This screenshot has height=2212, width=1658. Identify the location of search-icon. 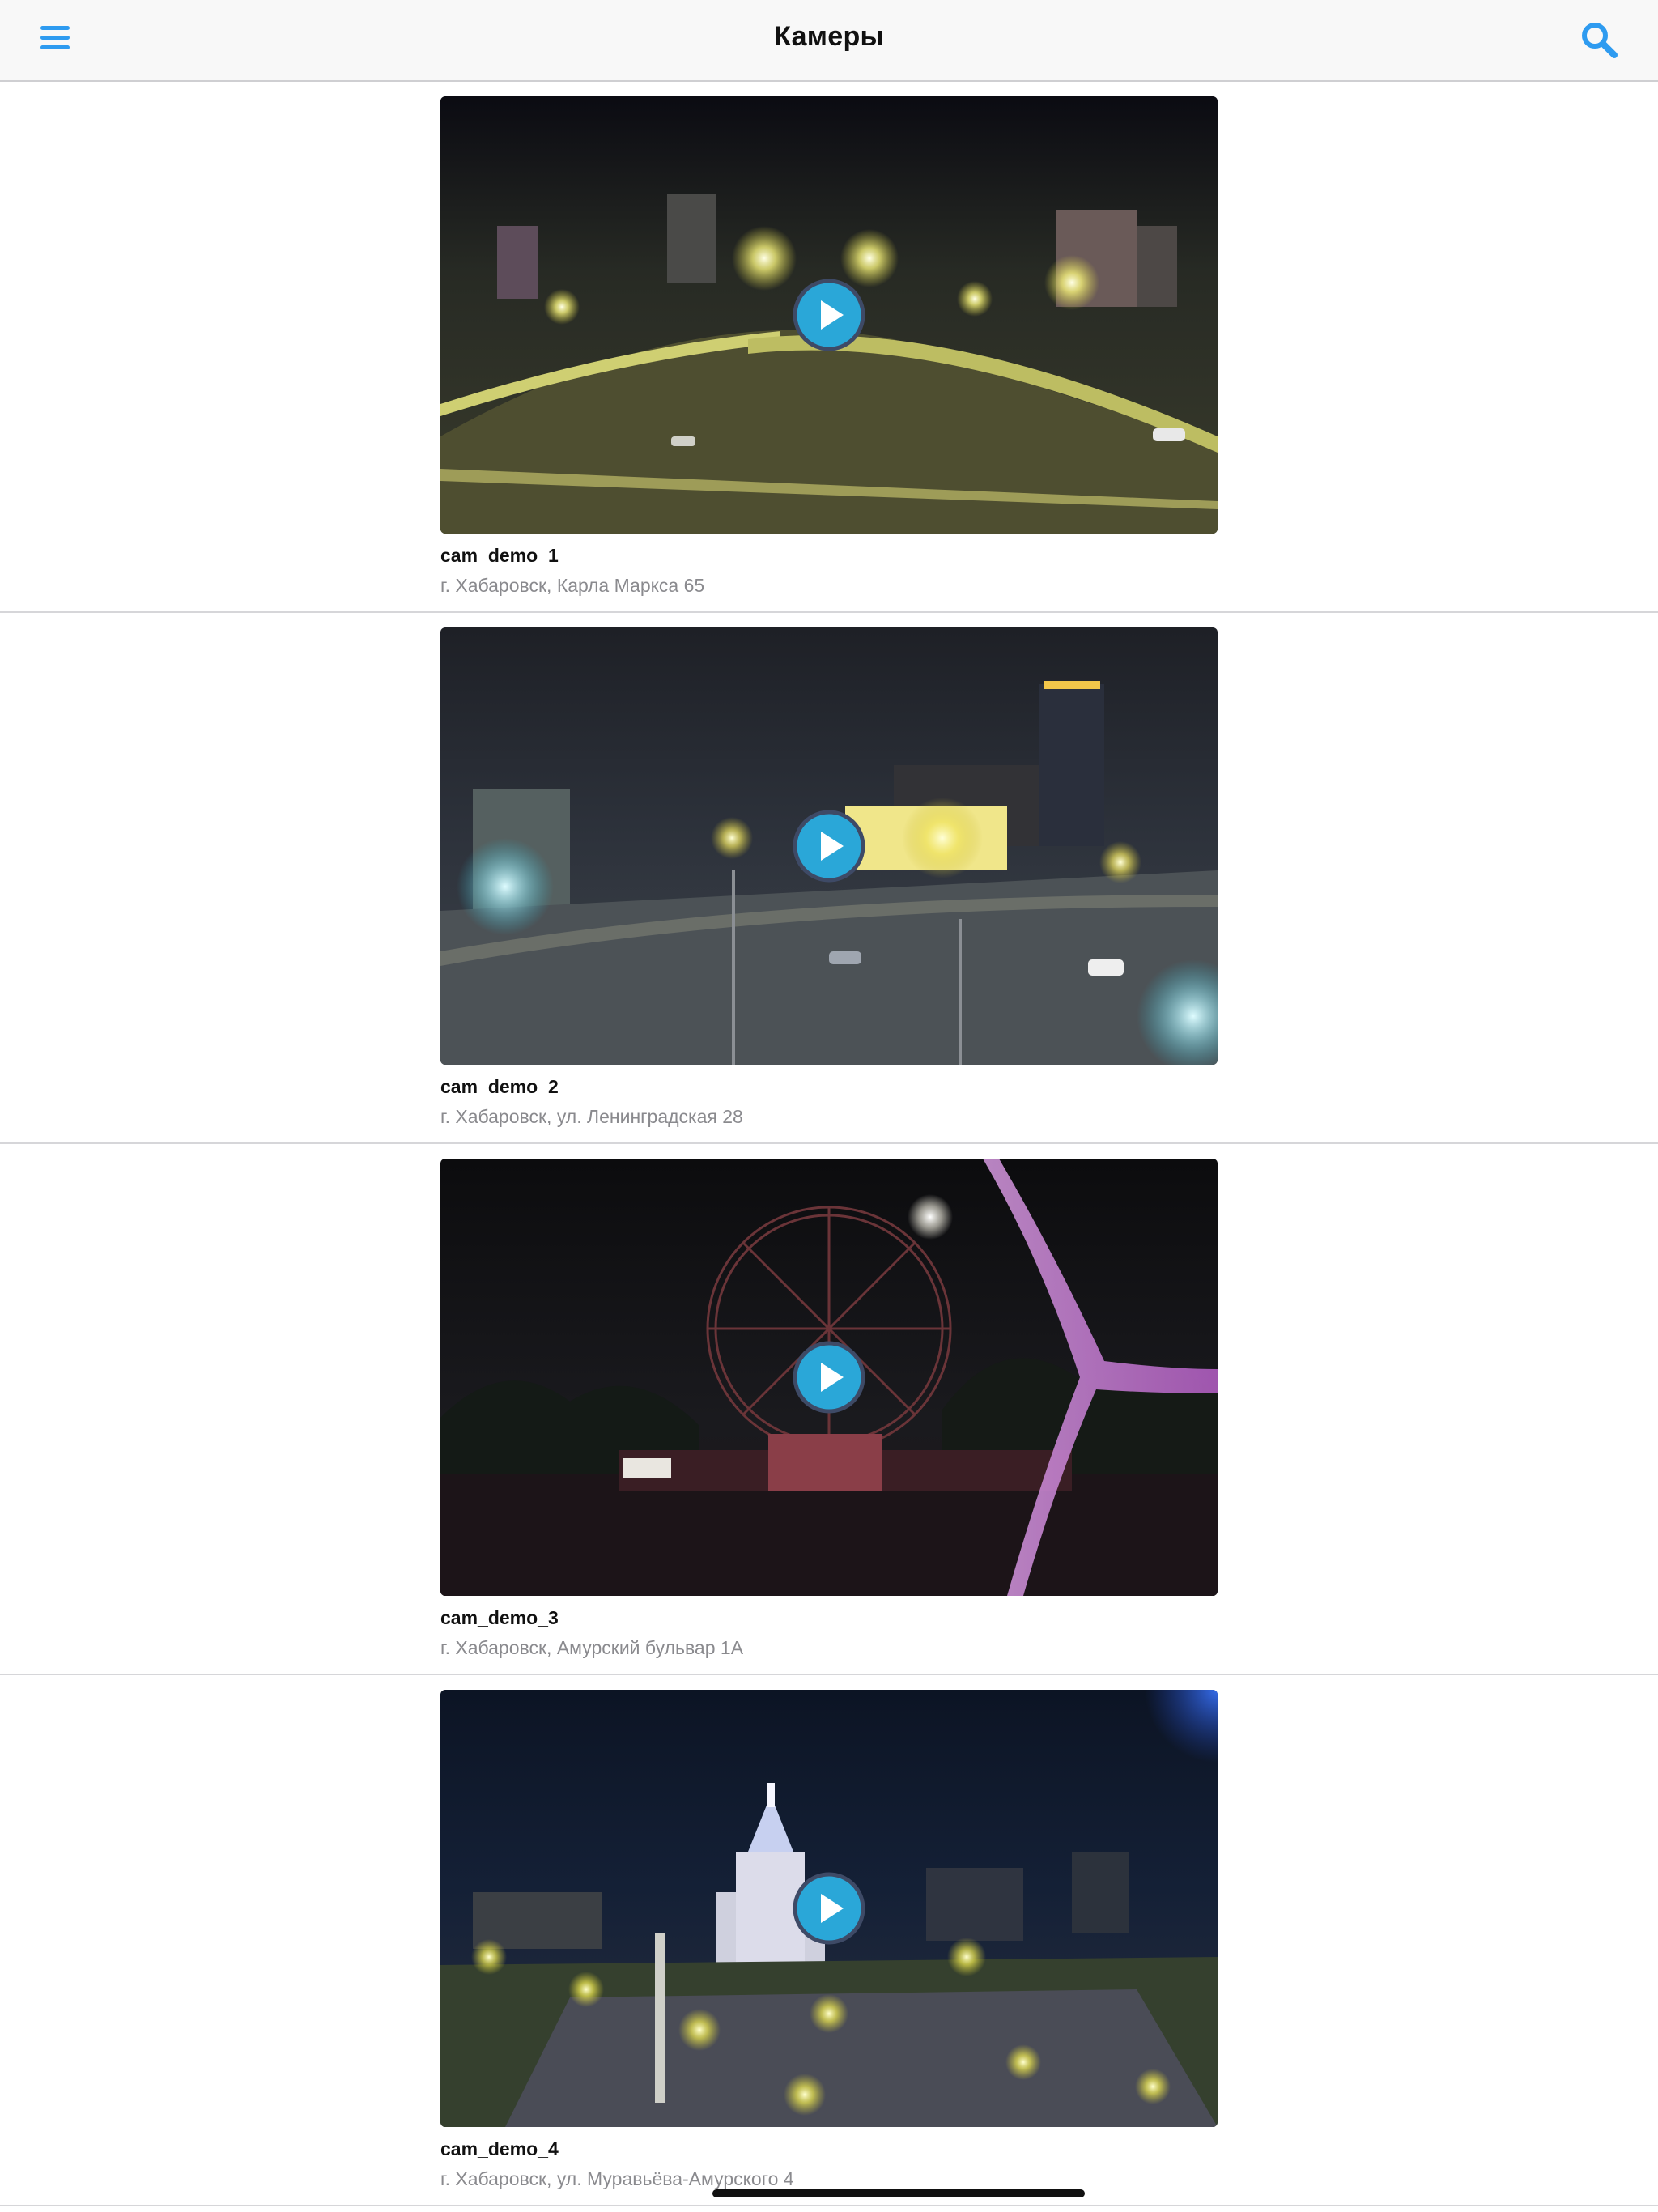
(1599, 39).